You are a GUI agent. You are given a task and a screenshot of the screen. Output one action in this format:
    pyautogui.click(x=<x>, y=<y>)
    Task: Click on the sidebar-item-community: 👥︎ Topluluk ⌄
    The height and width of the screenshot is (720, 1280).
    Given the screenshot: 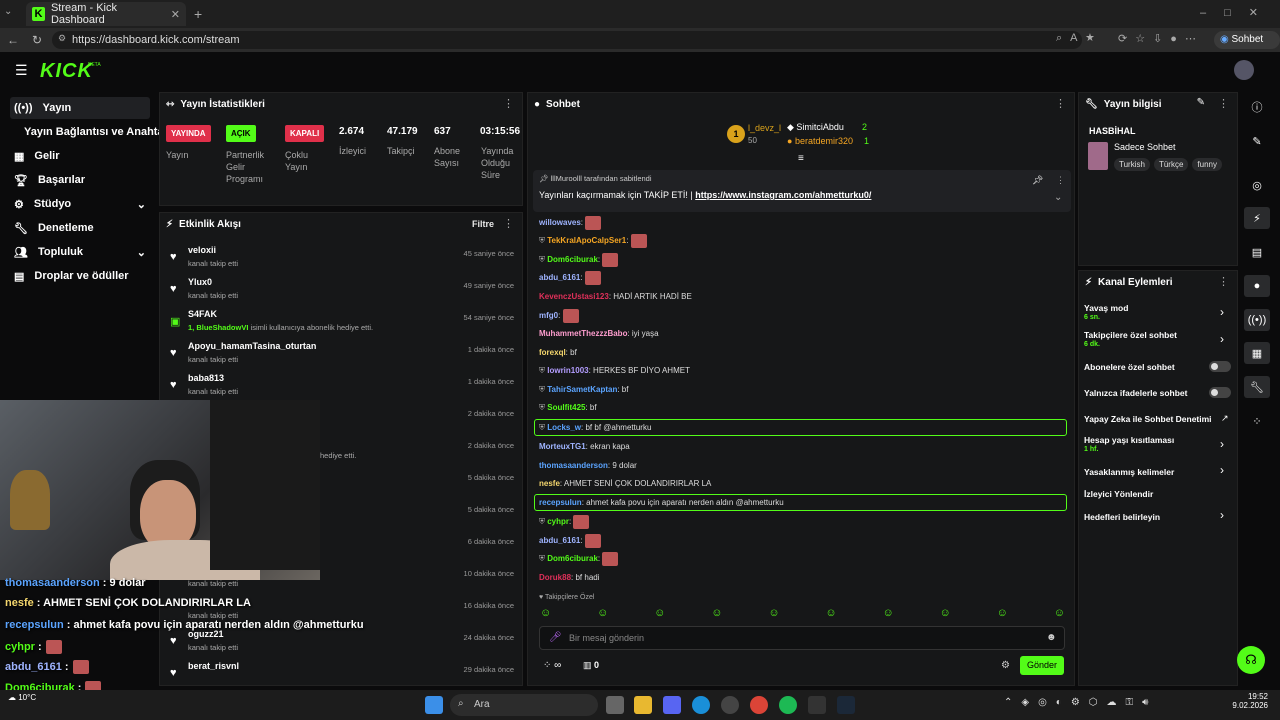 What is the action you would take?
    pyautogui.click(x=80, y=252)
    